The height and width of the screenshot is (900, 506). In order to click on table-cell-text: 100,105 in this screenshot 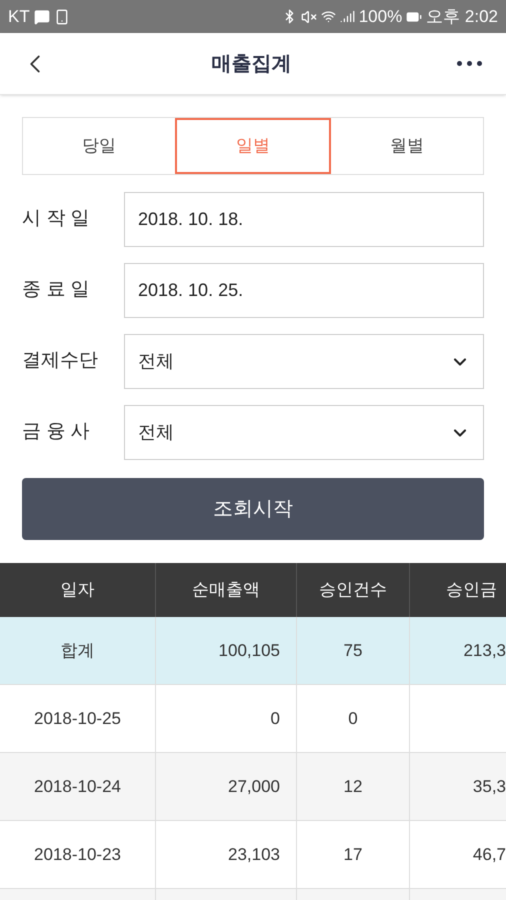, I will do `click(249, 651)`.